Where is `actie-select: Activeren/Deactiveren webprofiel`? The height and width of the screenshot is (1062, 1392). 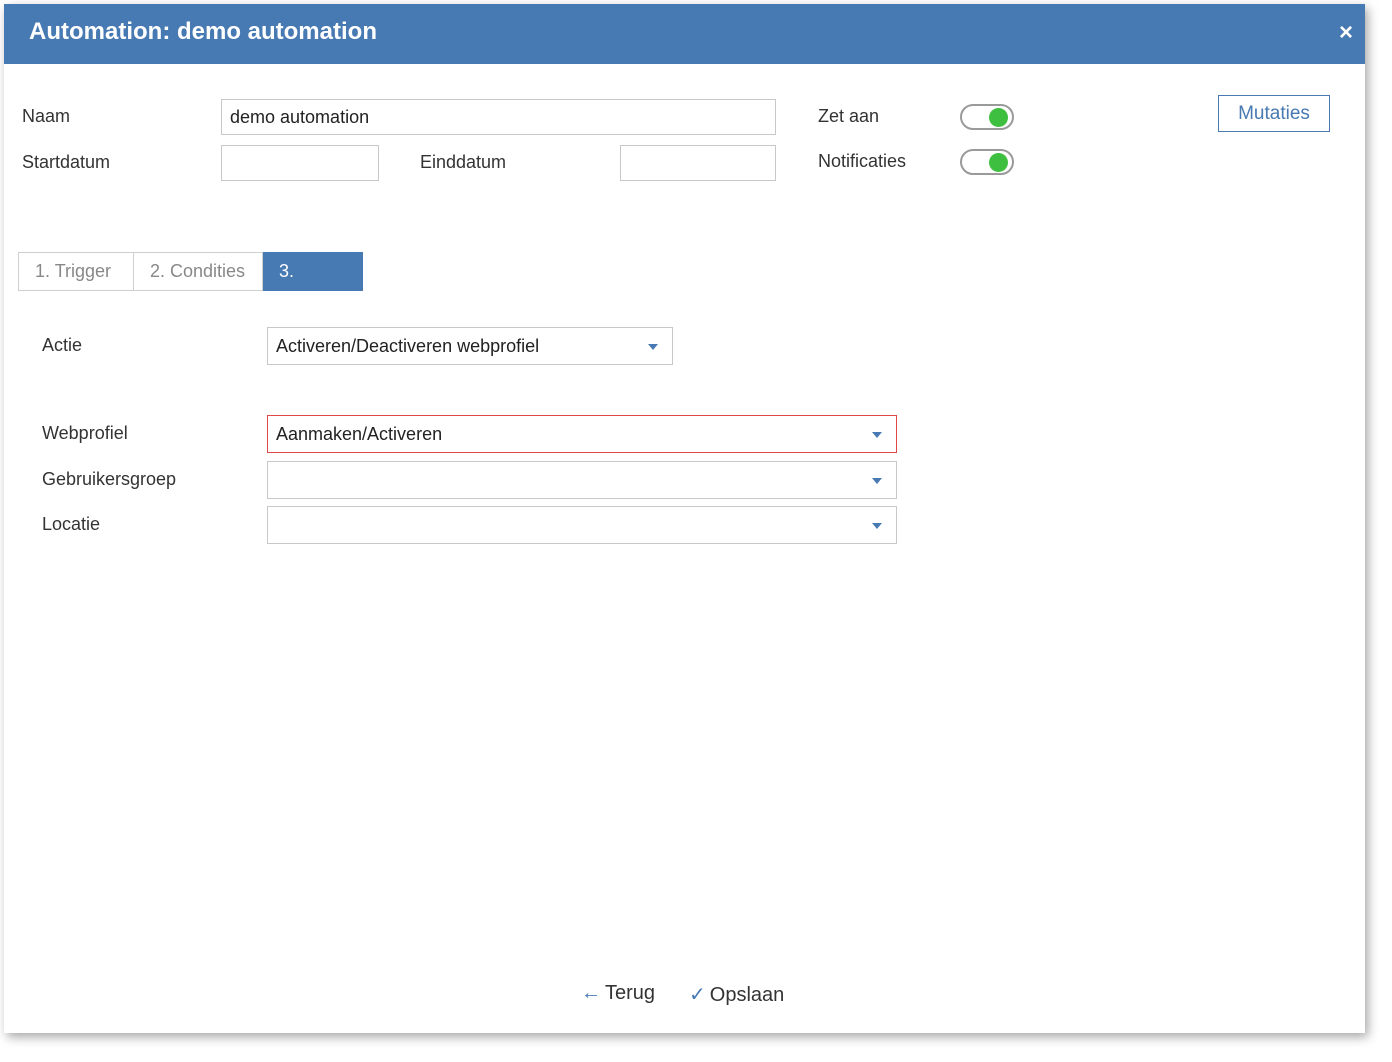 actie-select: Activeren/Deactiveren webprofiel is located at coordinates (470, 346).